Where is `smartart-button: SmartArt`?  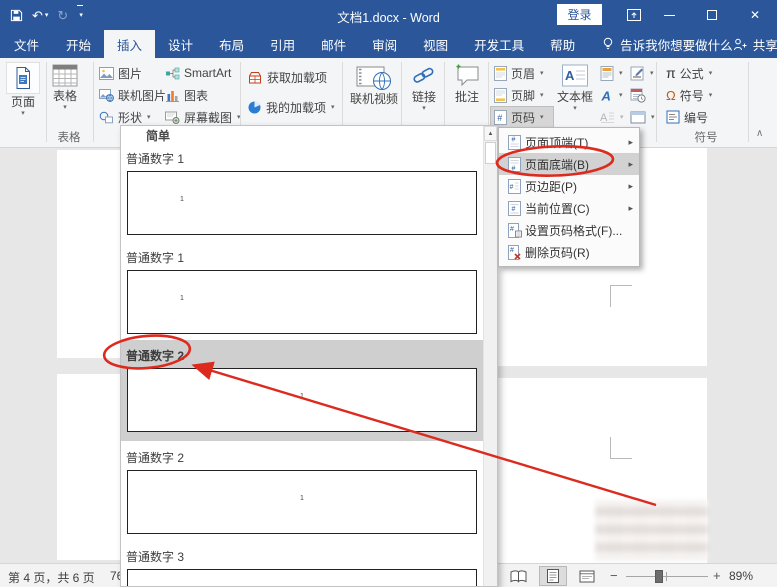
smartart-button: SmartArt is located at coordinates (198, 73).